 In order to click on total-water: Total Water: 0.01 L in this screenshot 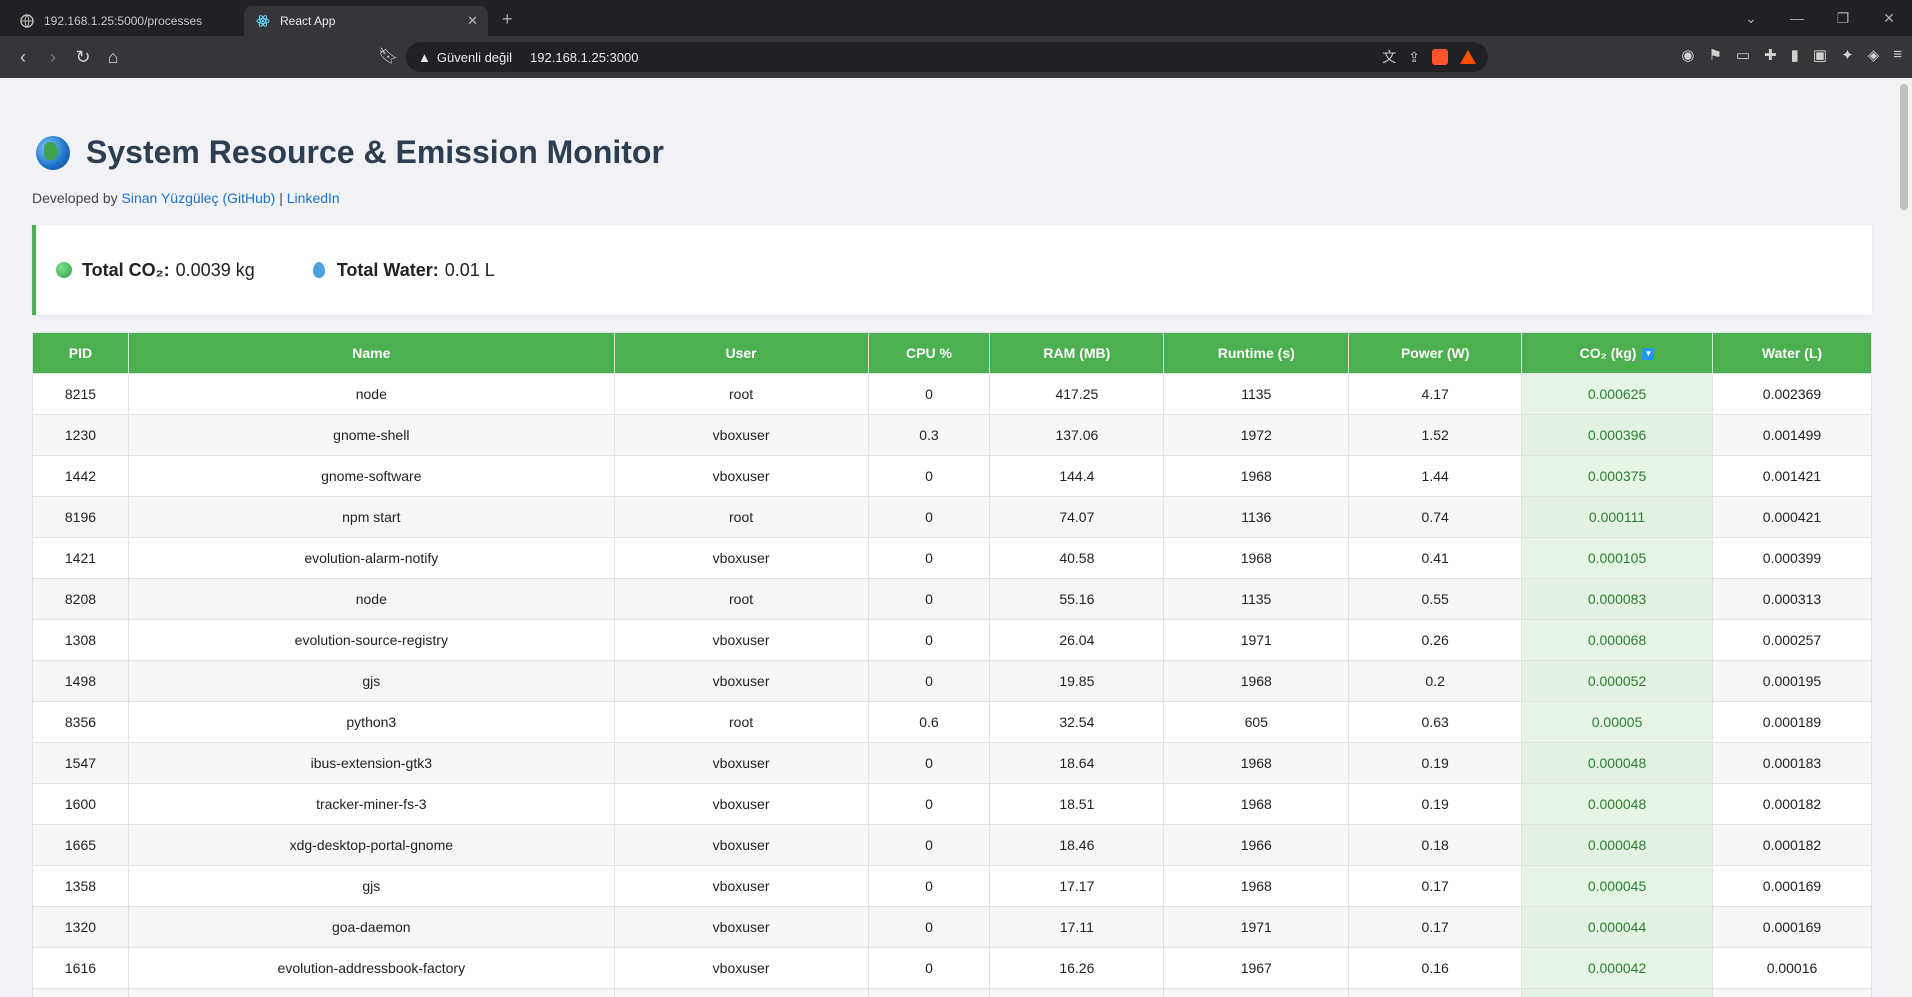, I will do `click(403, 270)`.